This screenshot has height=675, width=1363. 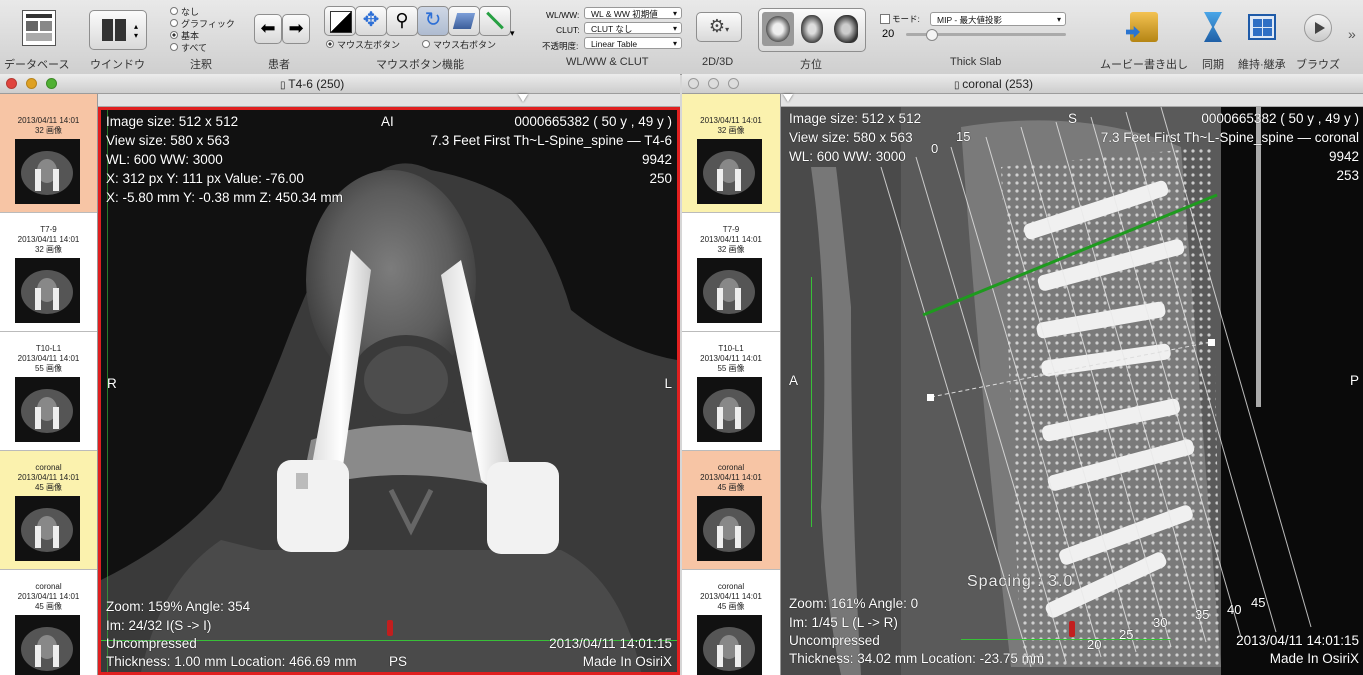 I want to click on browse-tool: ブラウズ, so click(x=1320, y=37).